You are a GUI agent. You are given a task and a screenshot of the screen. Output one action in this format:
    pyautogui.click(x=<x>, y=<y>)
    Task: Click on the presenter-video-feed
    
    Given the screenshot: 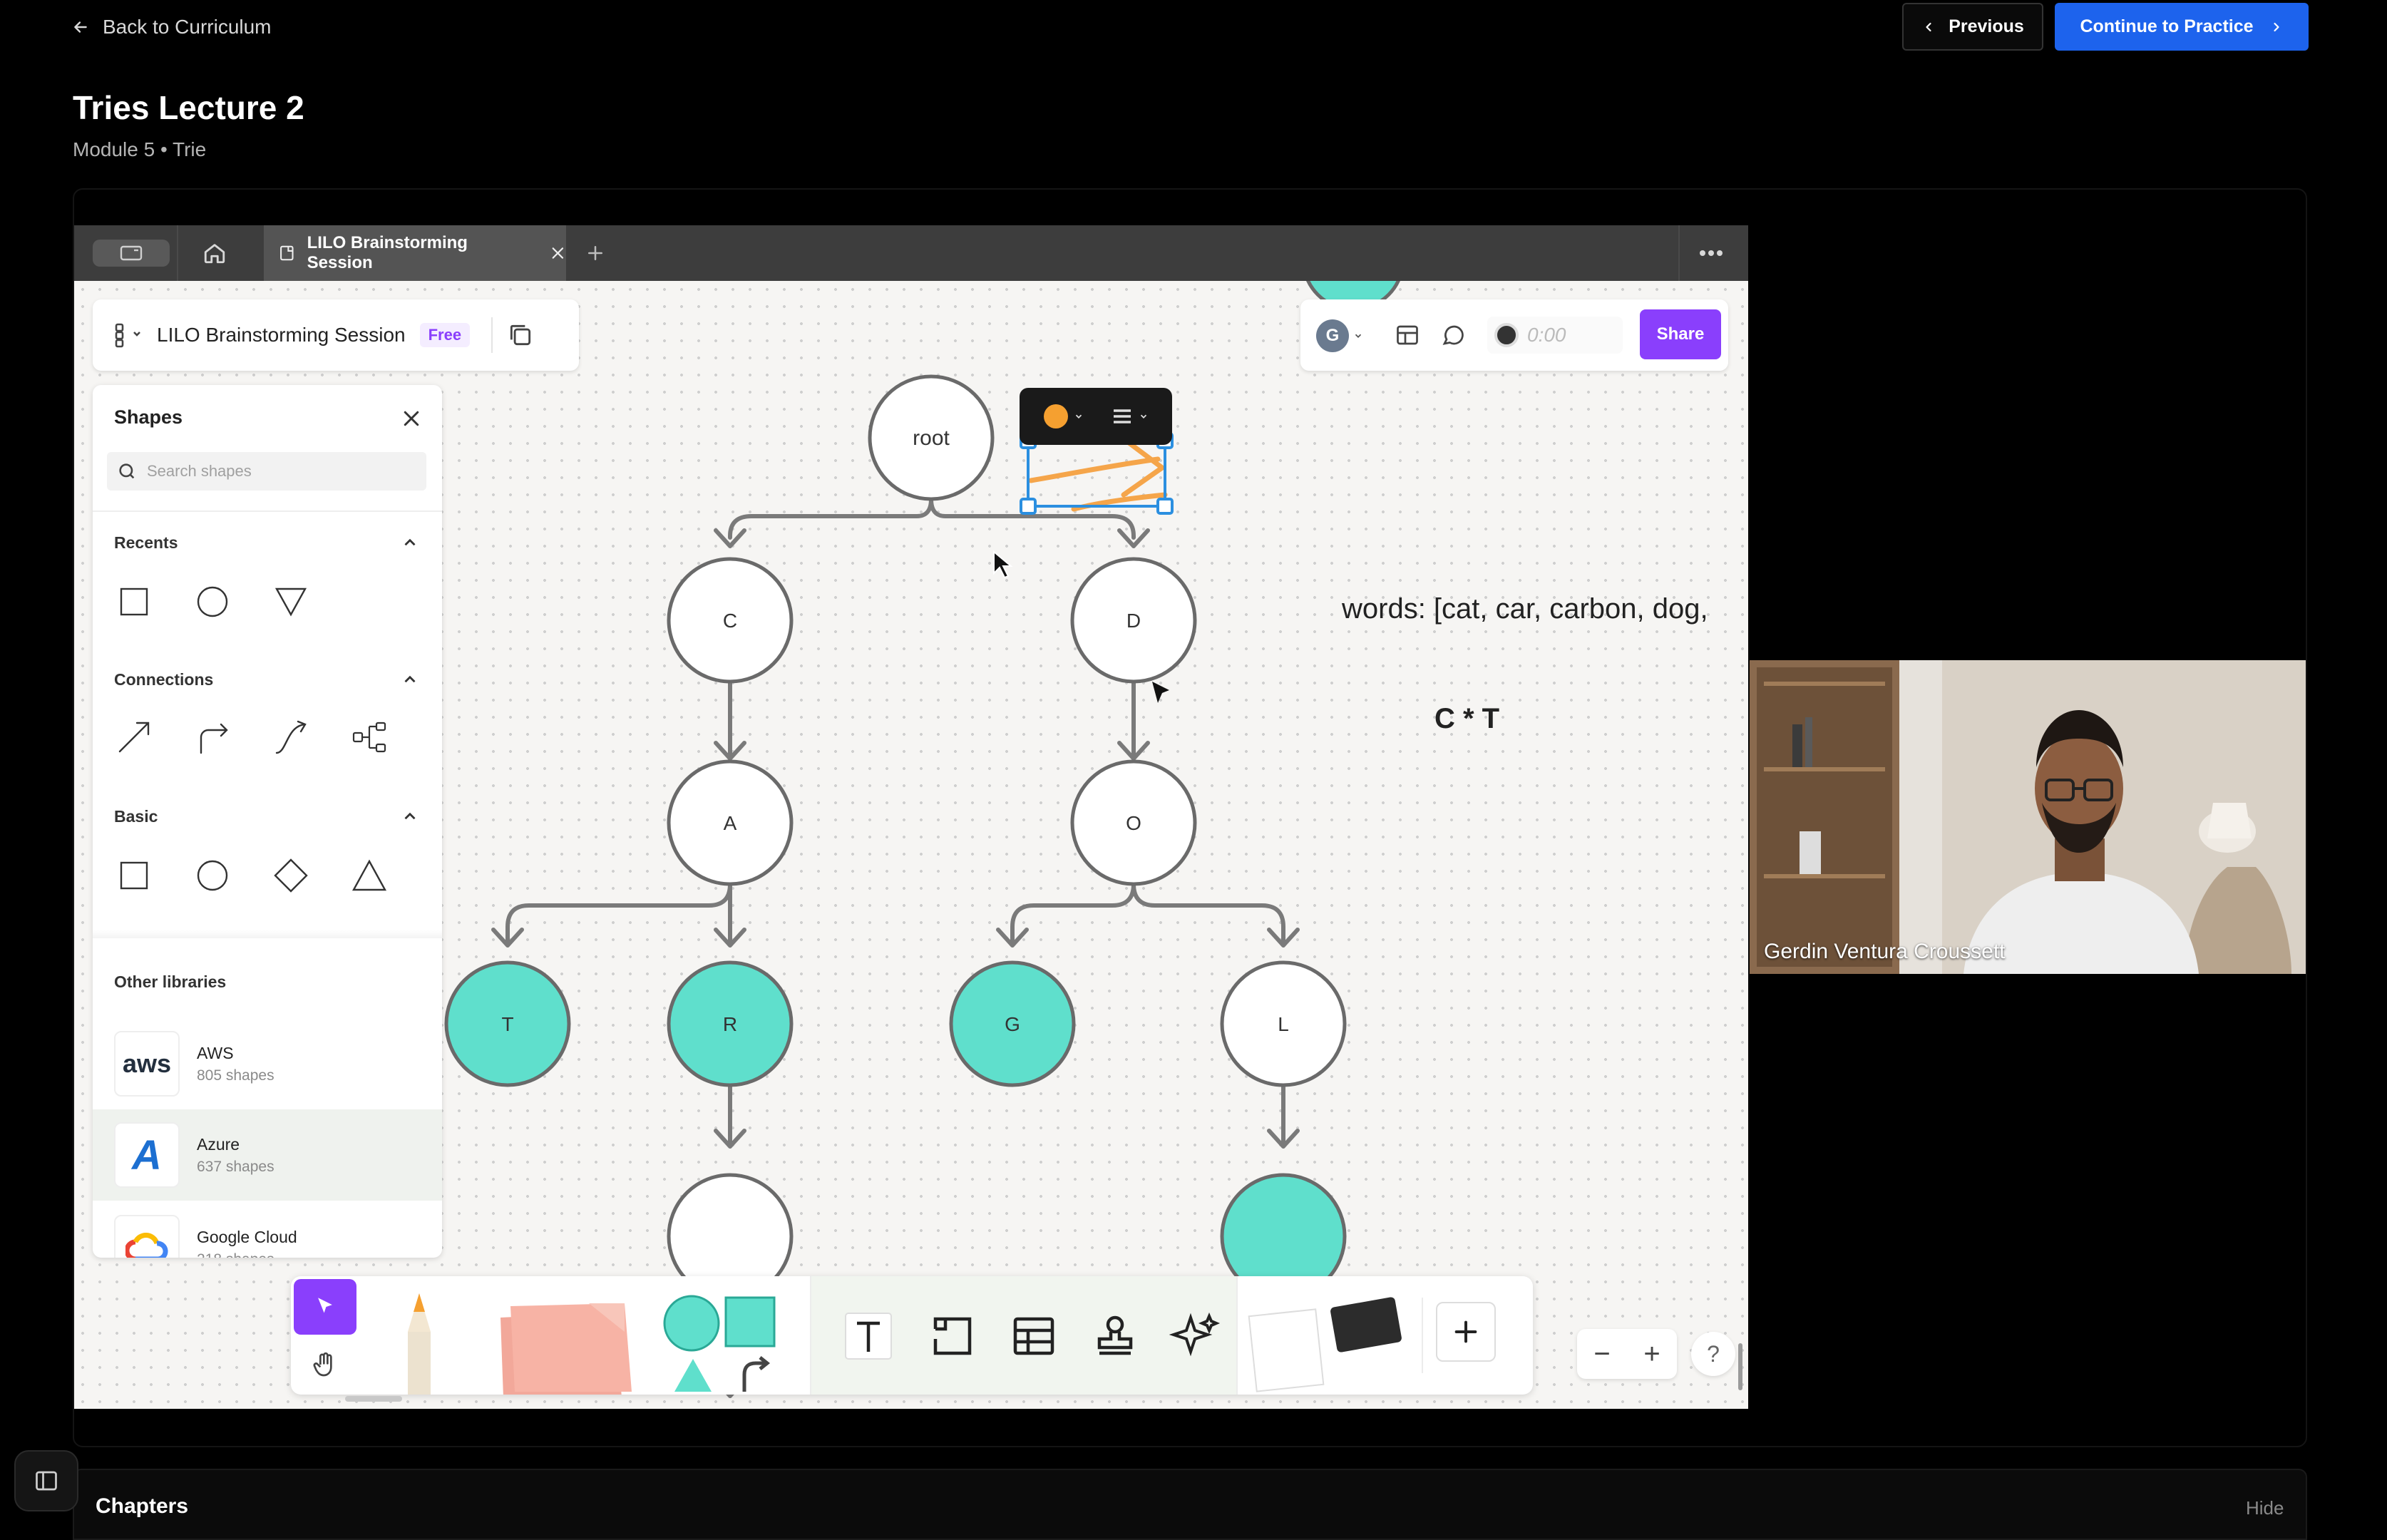 What is the action you would take?
    pyautogui.click(x=2028, y=817)
    